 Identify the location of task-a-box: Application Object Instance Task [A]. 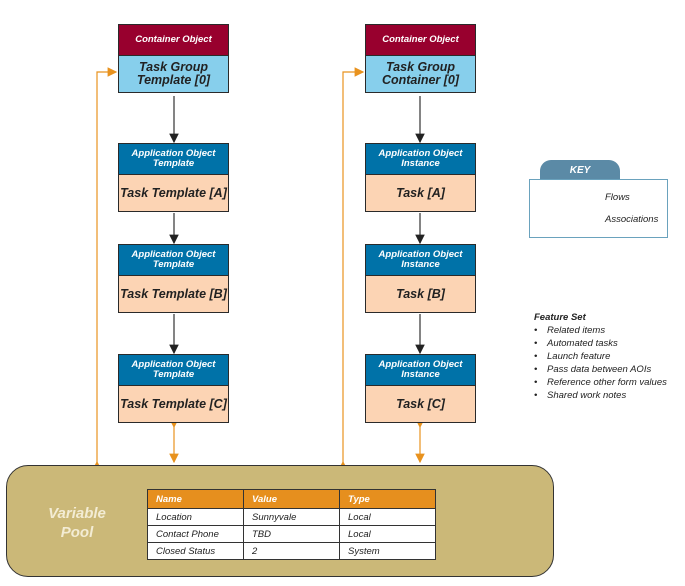
(420, 177).